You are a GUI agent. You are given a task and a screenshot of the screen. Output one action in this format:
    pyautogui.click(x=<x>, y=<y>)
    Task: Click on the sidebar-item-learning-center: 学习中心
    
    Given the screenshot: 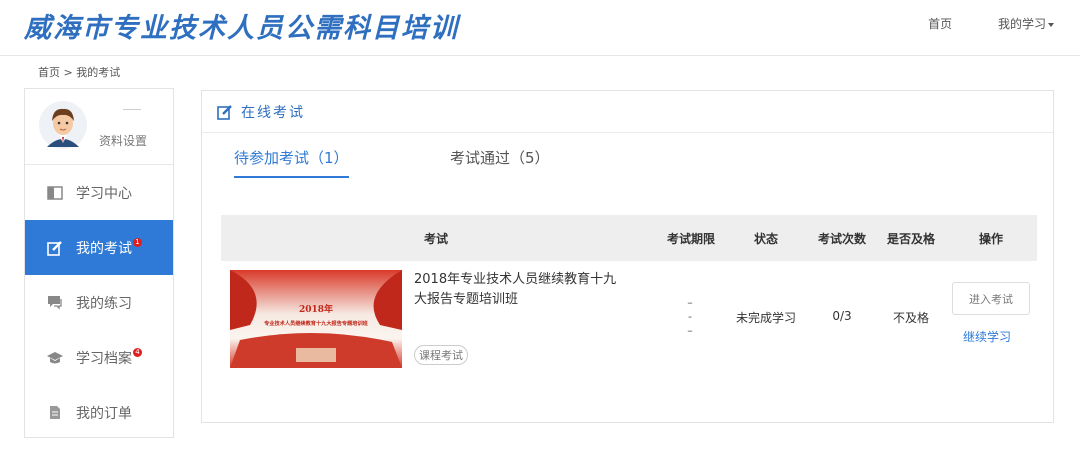 What is the action you would take?
    pyautogui.click(x=99, y=192)
    